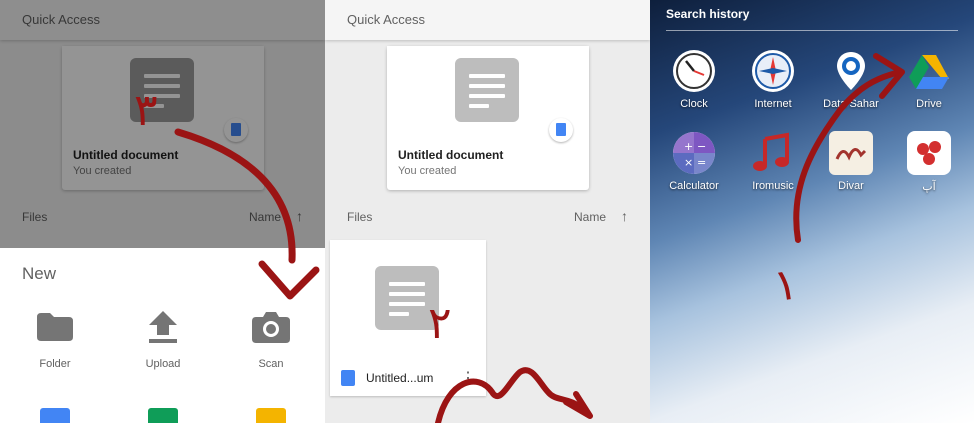  Describe the element at coordinates (55, 327) in the screenshot. I see `folder-icon` at that location.